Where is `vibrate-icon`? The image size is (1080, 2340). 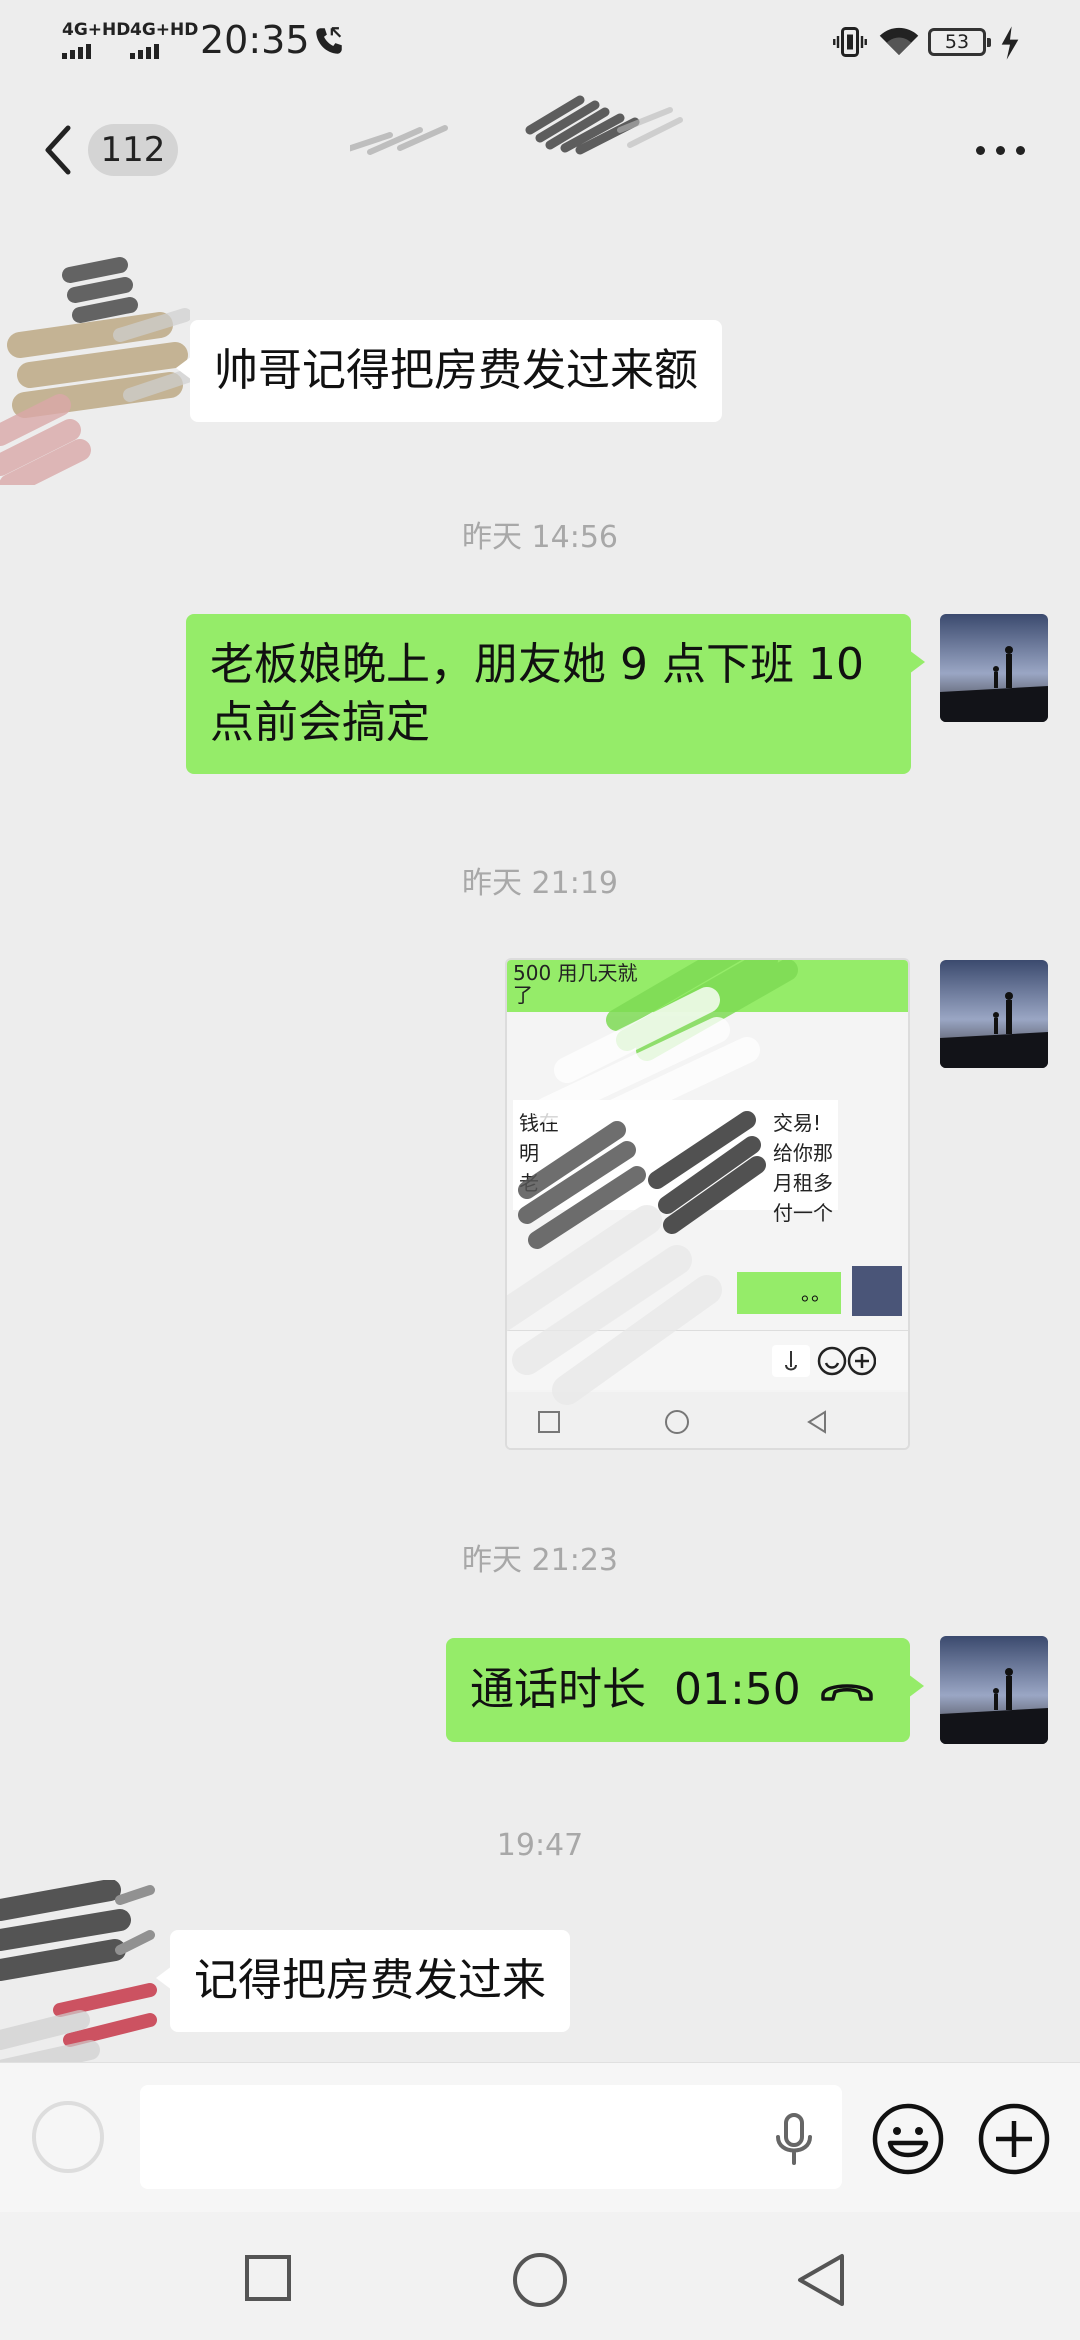 vibrate-icon is located at coordinates (850, 42).